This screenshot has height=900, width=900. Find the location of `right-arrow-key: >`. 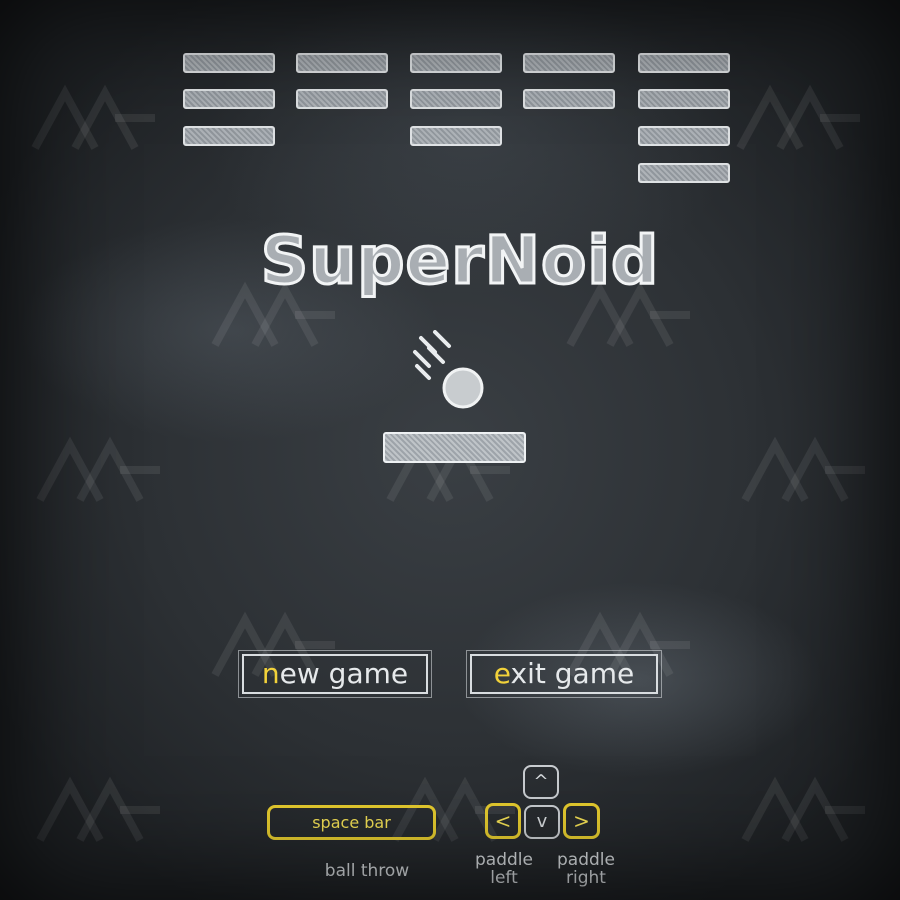

right-arrow-key: > is located at coordinates (581, 821).